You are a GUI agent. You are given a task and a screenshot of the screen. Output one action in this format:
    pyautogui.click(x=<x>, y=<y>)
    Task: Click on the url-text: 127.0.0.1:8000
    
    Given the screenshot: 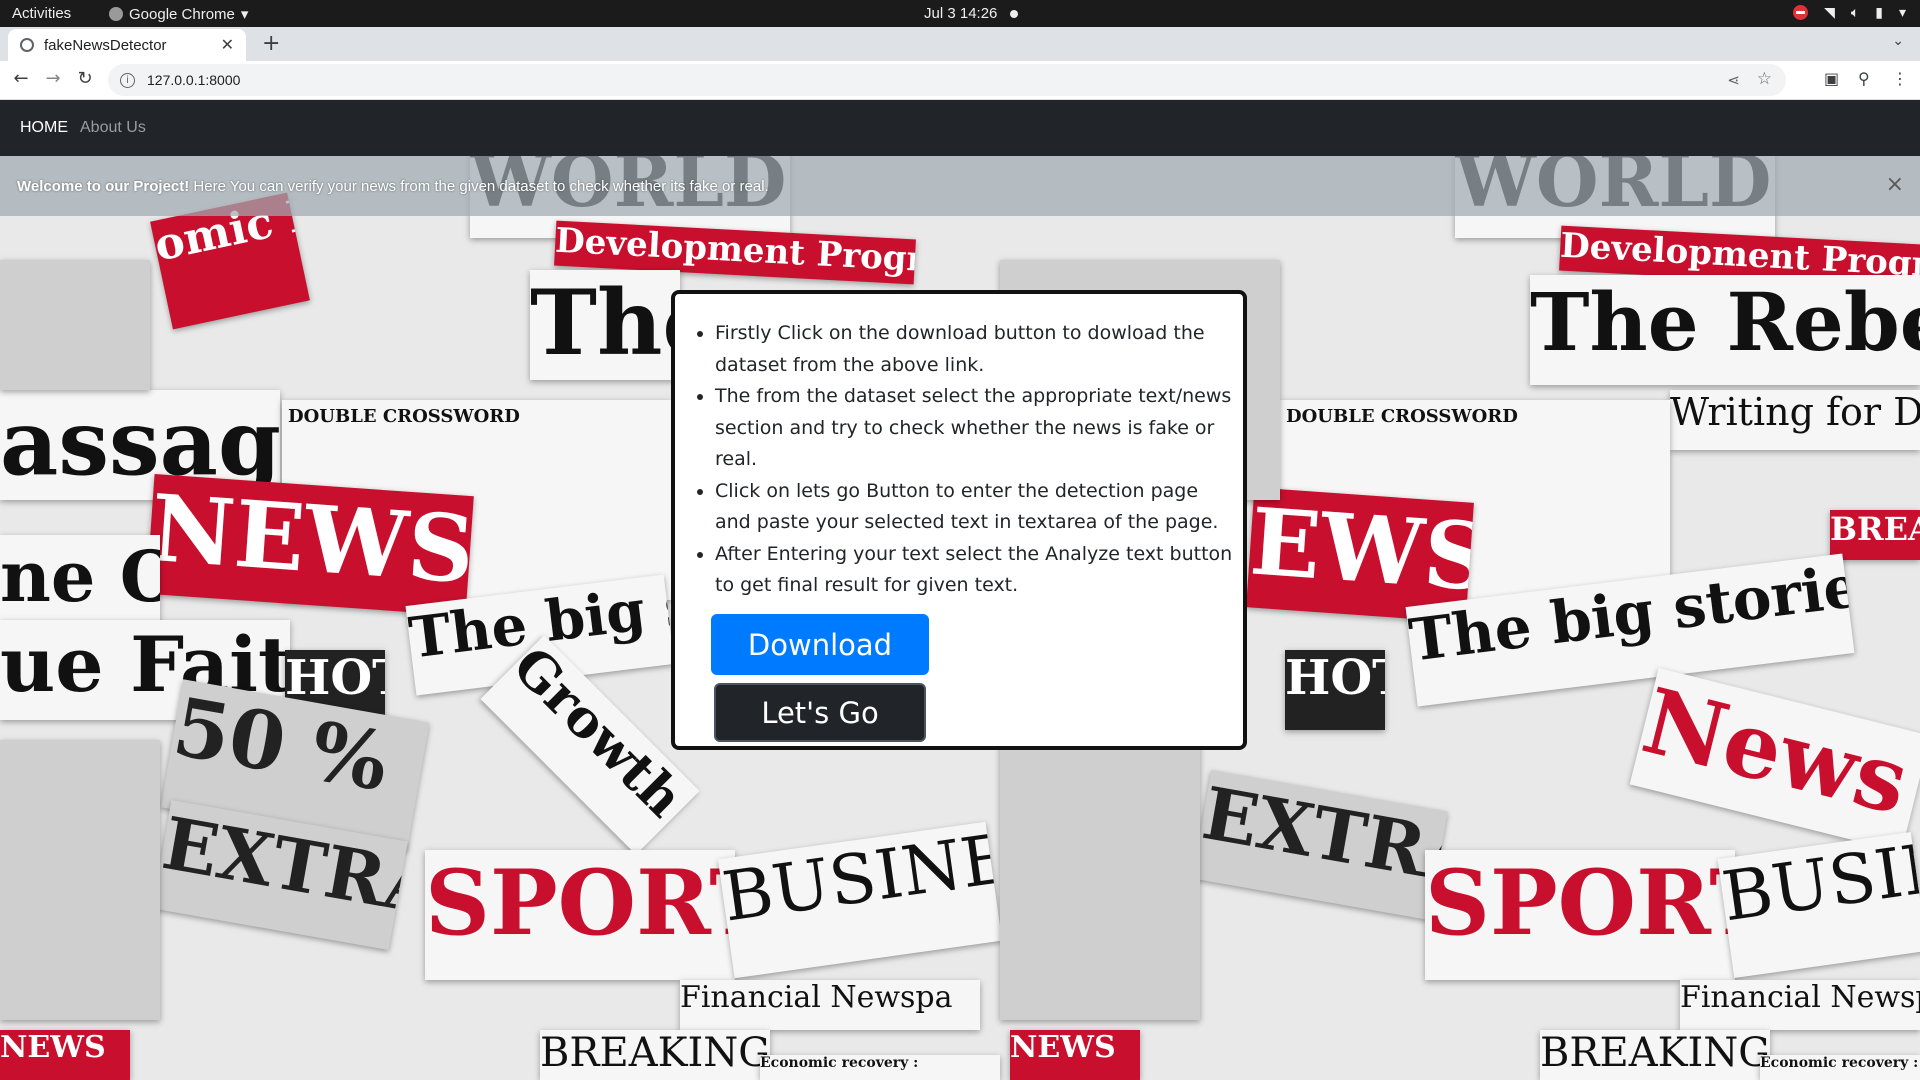 What is the action you would take?
    pyautogui.click(x=193, y=80)
    